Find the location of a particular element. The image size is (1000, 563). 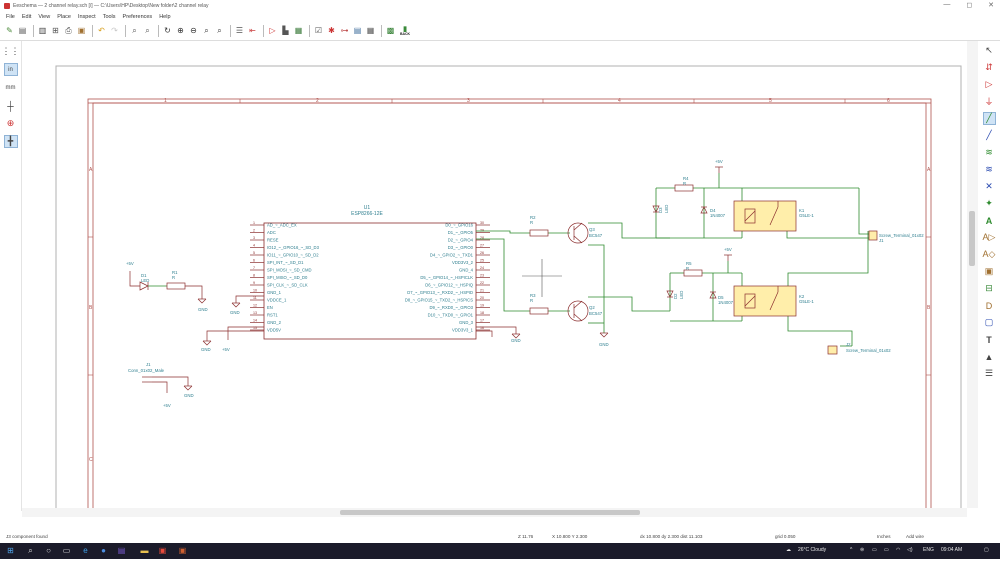

highlight-net-icon: ⇵ is located at coordinates (989, 67).